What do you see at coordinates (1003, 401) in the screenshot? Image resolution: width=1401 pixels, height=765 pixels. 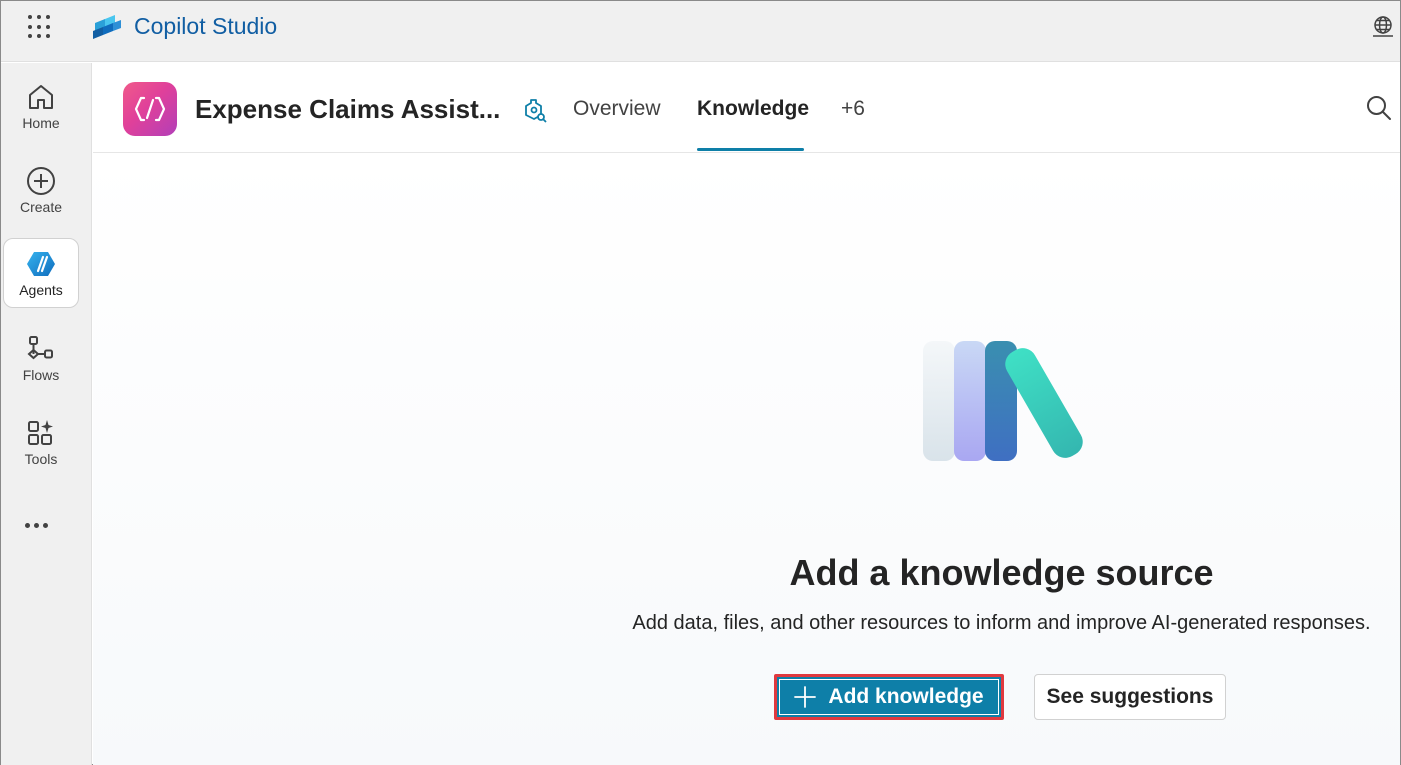 I see `knowledge-books-illustration-icon` at bounding box center [1003, 401].